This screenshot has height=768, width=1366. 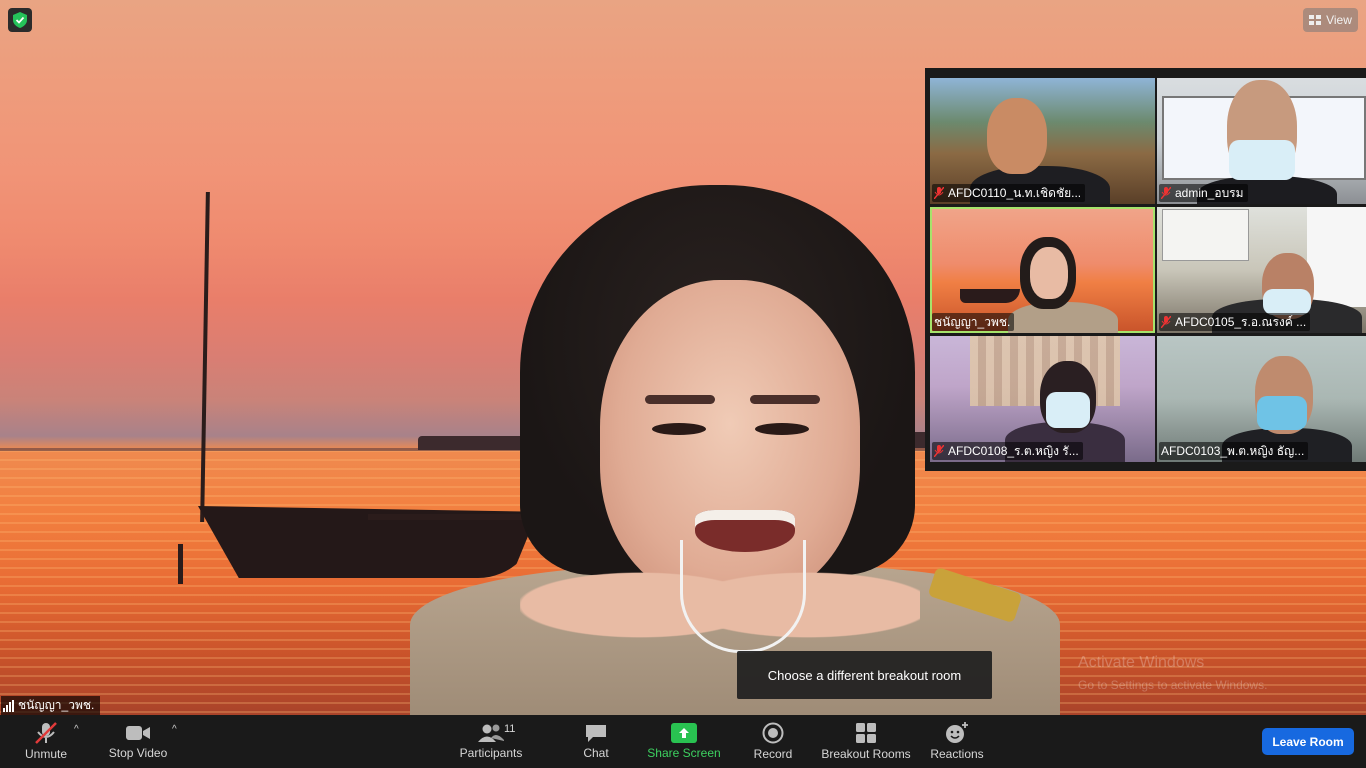 I want to click on left-brow, so click(x=680, y=399).